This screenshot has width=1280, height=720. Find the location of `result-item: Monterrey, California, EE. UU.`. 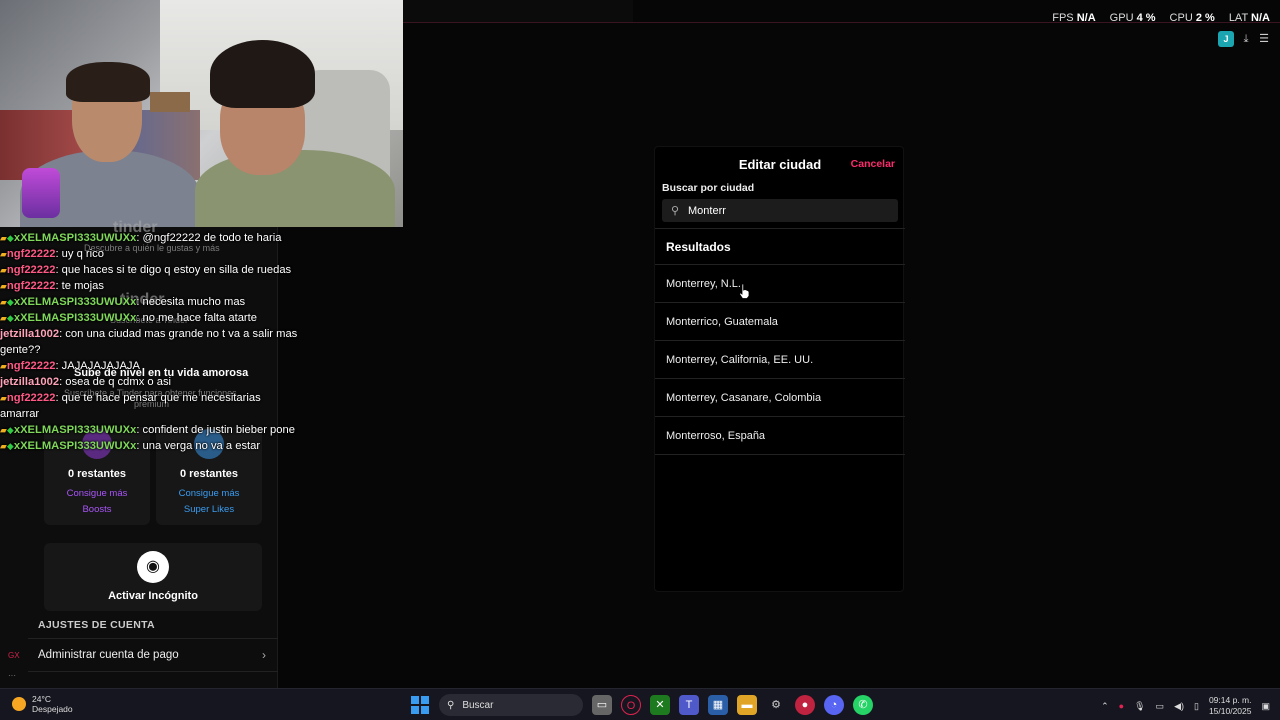

result-item: Monterrey, California, EE. UU. is located at coordinates (780, 360).